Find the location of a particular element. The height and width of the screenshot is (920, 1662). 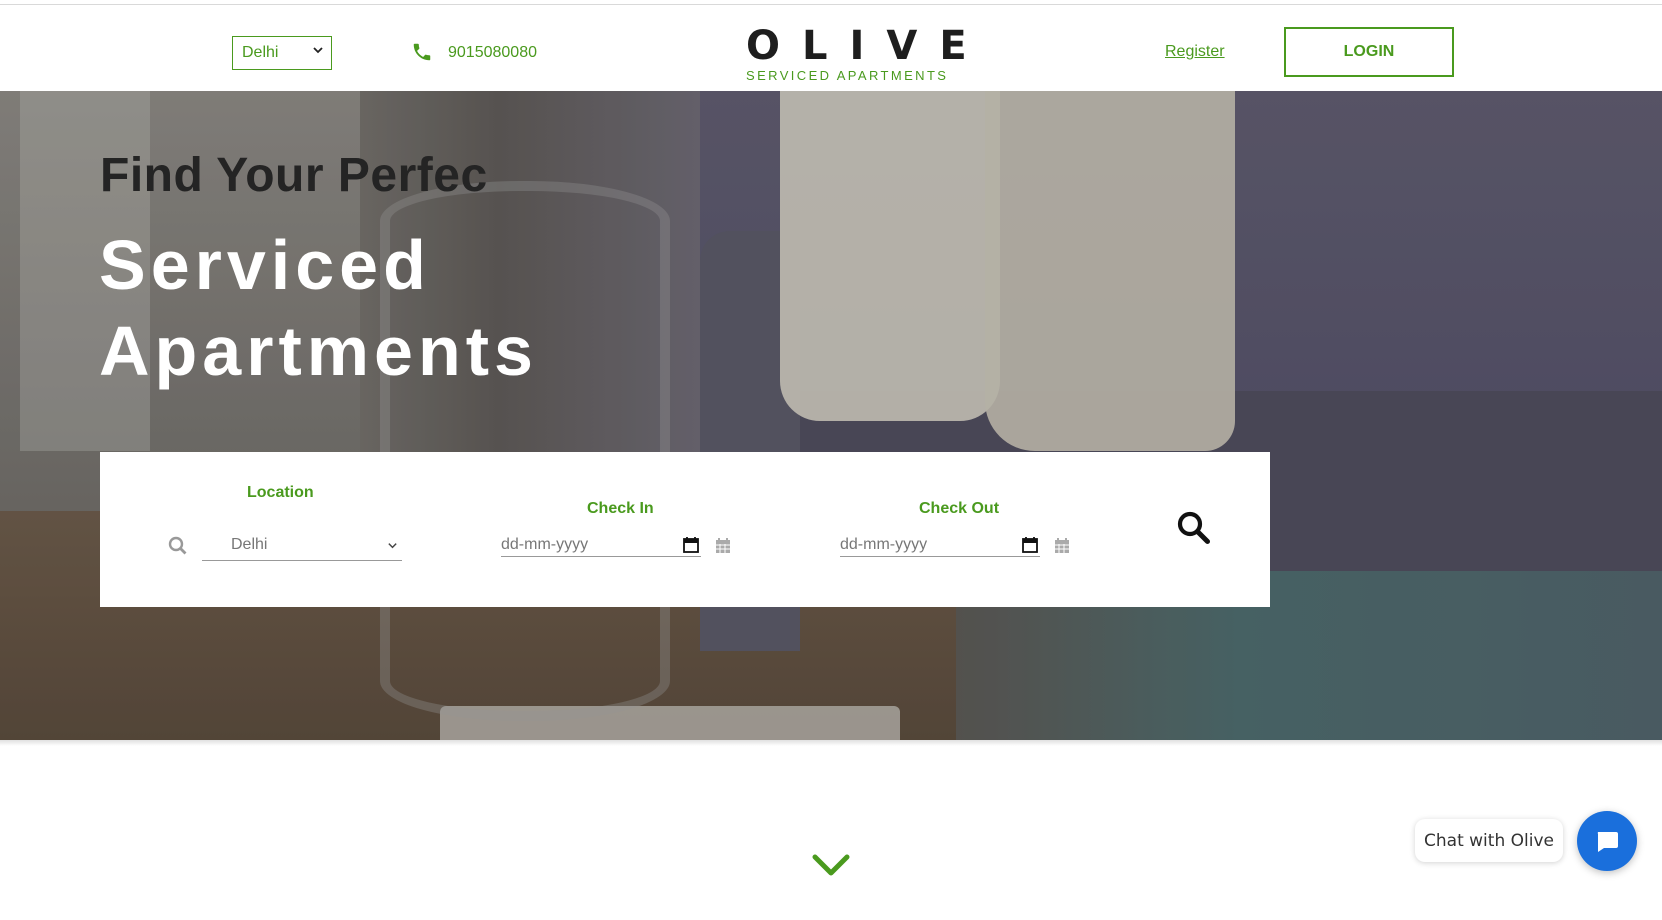

chat-label: Chat with Olive is located at coordinates (1489, 840).